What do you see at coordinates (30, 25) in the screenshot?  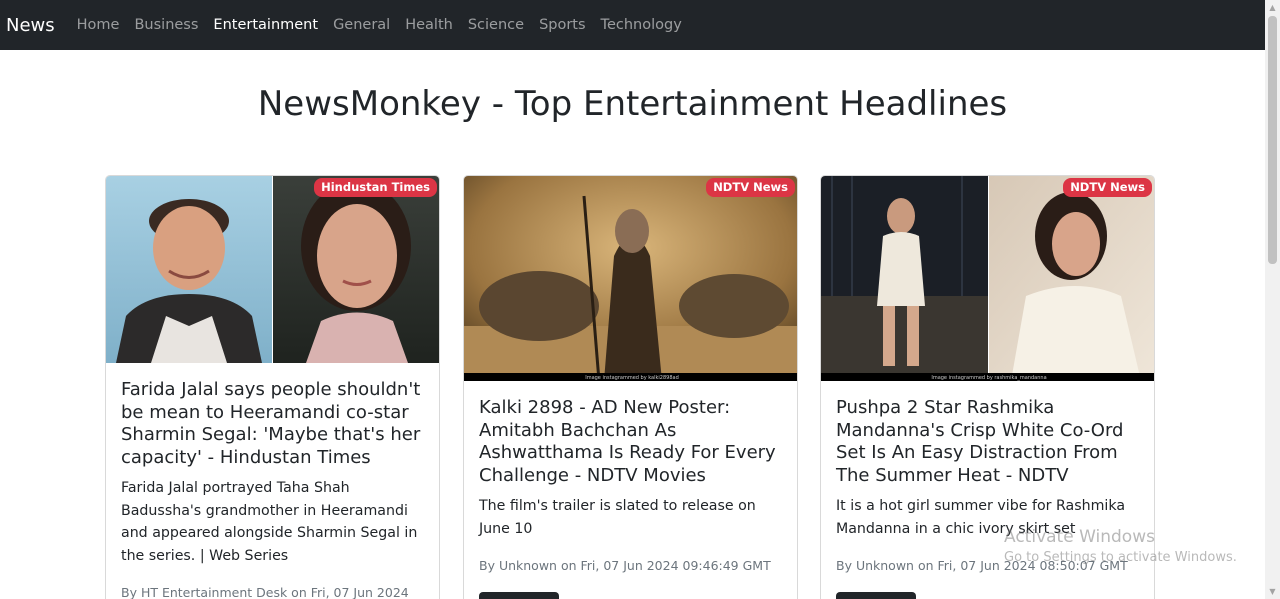 I see `navbar-brand: News` at bounding box center [30, 25].